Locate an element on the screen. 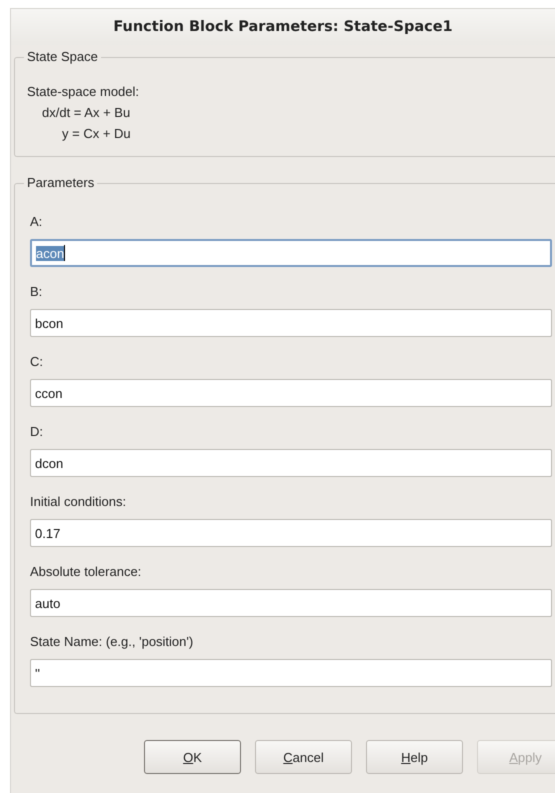  field-label: Absolute tolerance: is located at coordinates (86, 572).